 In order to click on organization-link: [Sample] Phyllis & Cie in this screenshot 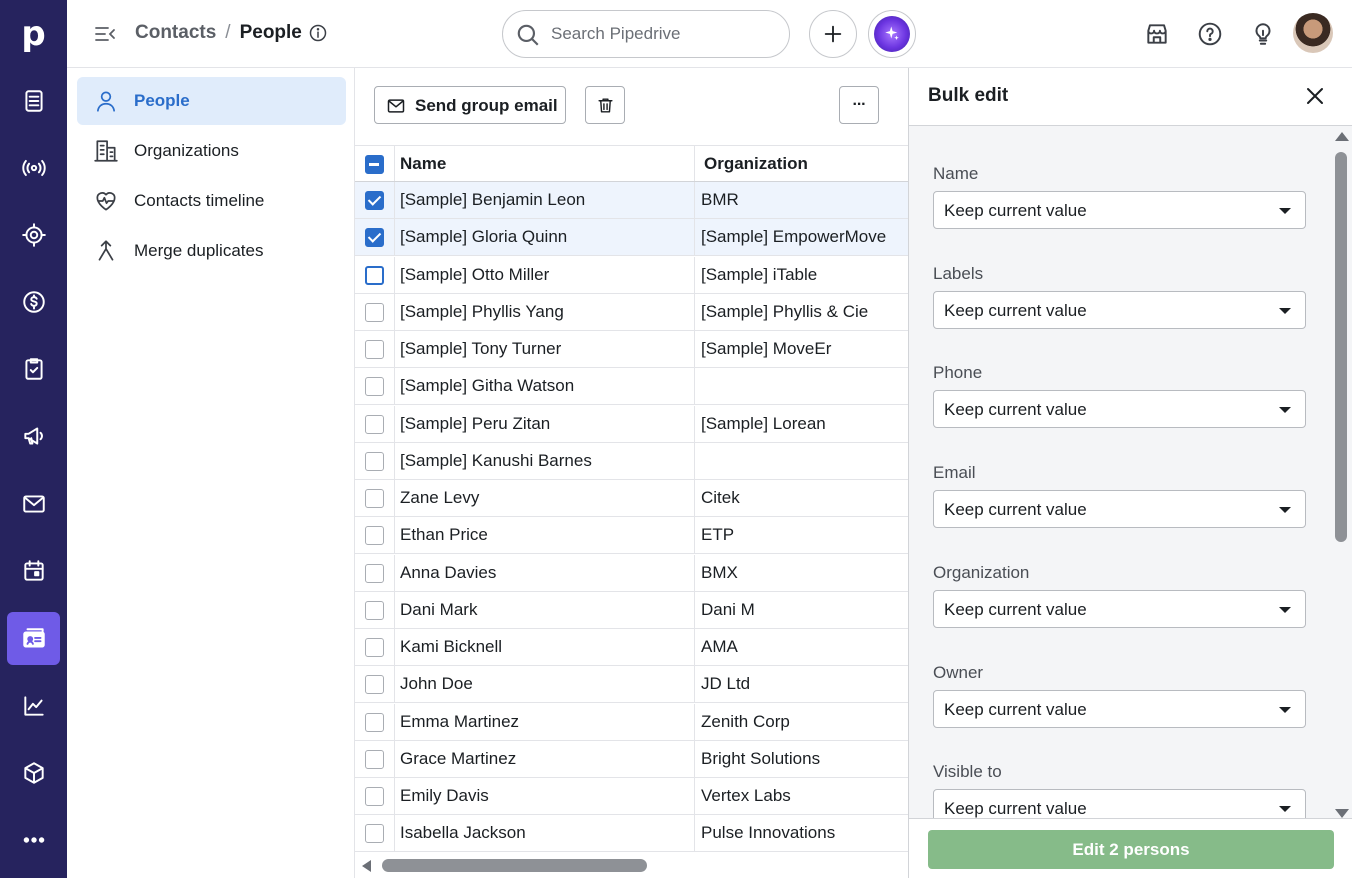, I will do `click(784, 312)`.